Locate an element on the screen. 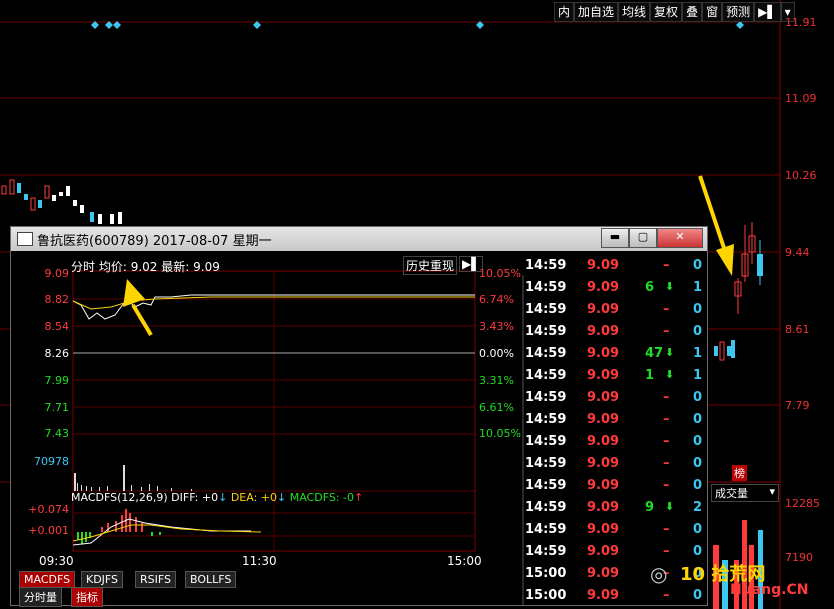 This screenshot has height=609, width=834. toolbar-ma-button: 均线 is located at coordinates (634, 12).